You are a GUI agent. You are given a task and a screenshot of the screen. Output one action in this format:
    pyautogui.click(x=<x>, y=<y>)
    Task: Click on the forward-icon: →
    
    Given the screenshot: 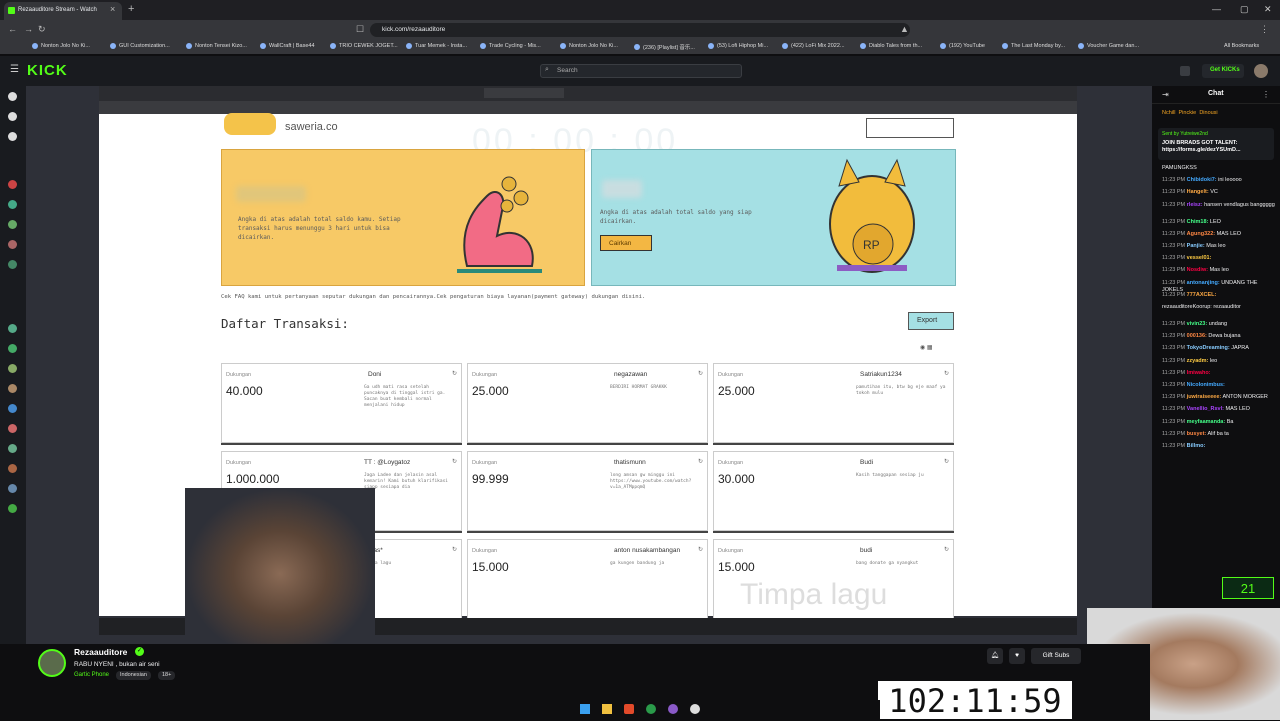 What is the action you would take?
    pyautogui.click(x=28, y=29)
    